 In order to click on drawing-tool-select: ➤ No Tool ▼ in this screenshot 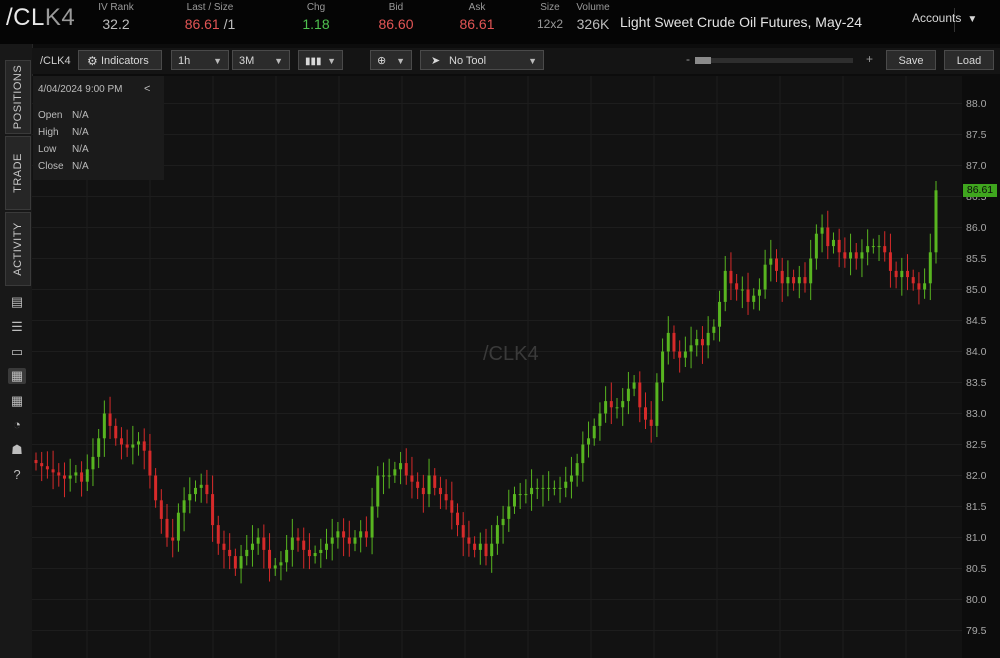, I will do `click(482, 60)`.